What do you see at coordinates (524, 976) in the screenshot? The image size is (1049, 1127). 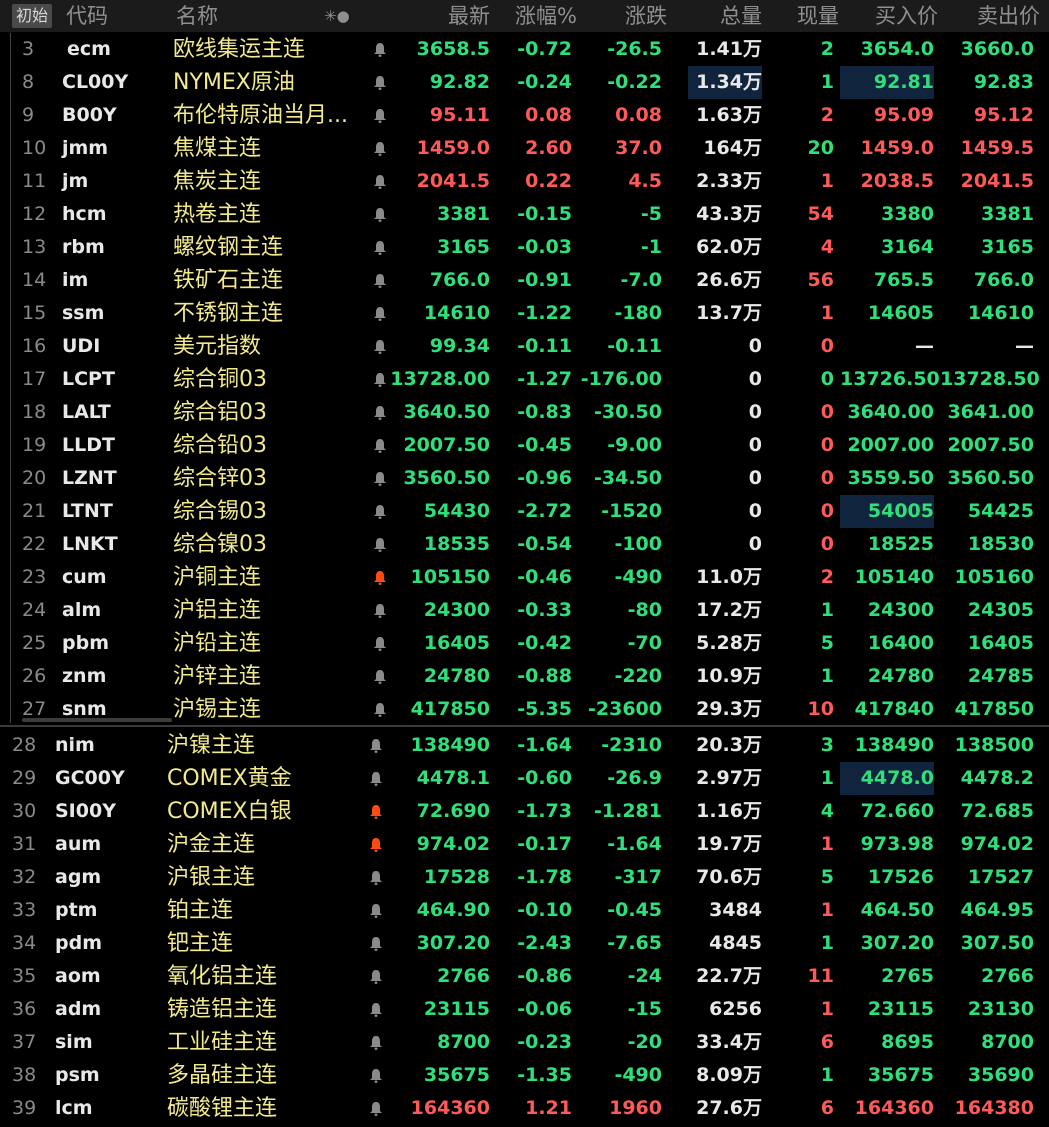 I see `table-row: 35 aom 氧化铝主连 2766 -0.86 -24 22.7万 11 2765 2766` at bounding box center [524, 976].